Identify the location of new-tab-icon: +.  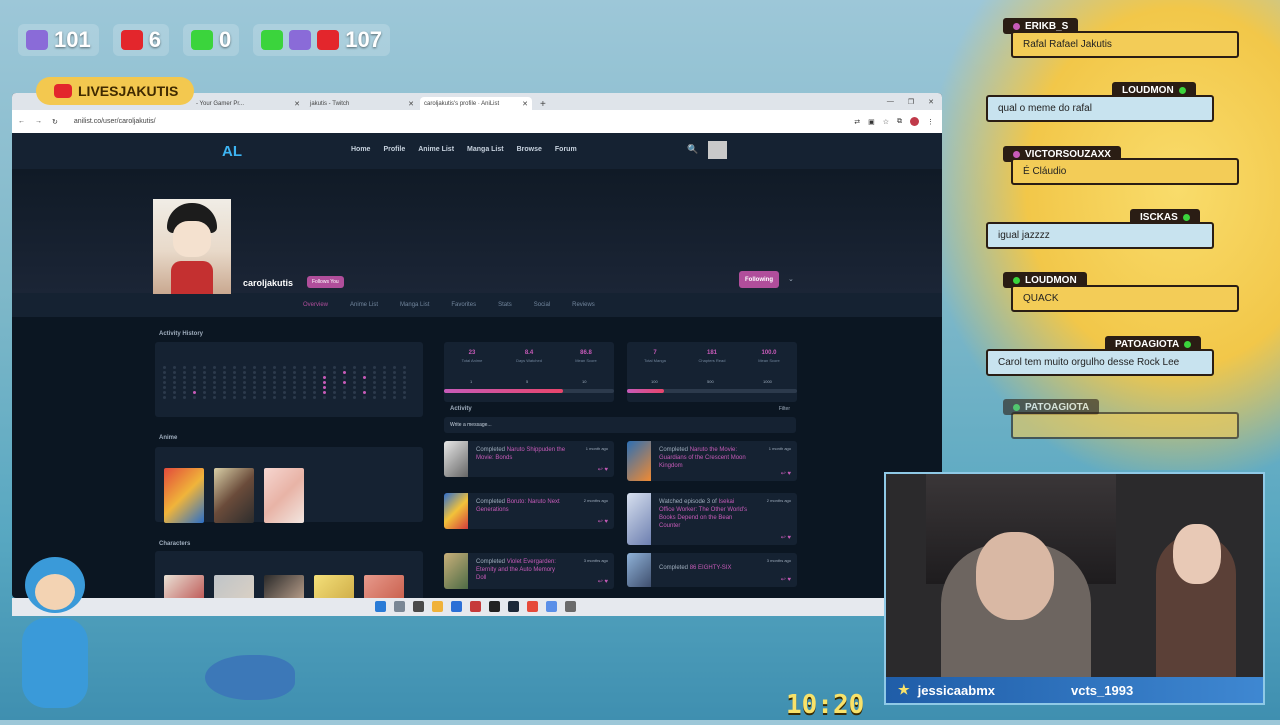
(543, 104).